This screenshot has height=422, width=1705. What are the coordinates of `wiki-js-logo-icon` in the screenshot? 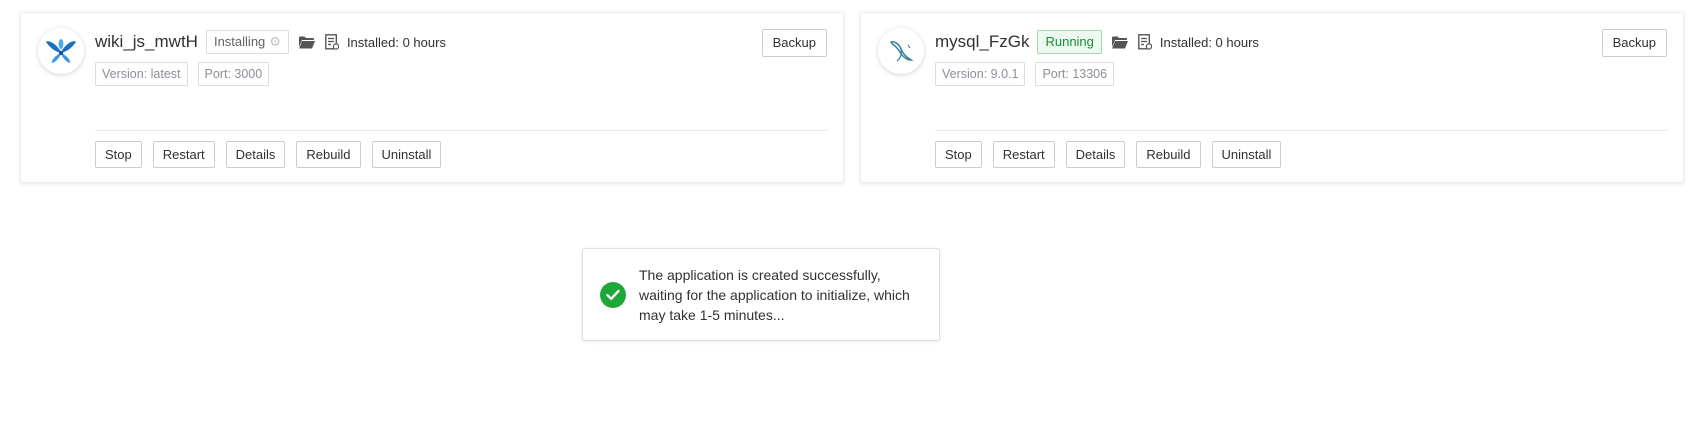 It's located at (61, 51).